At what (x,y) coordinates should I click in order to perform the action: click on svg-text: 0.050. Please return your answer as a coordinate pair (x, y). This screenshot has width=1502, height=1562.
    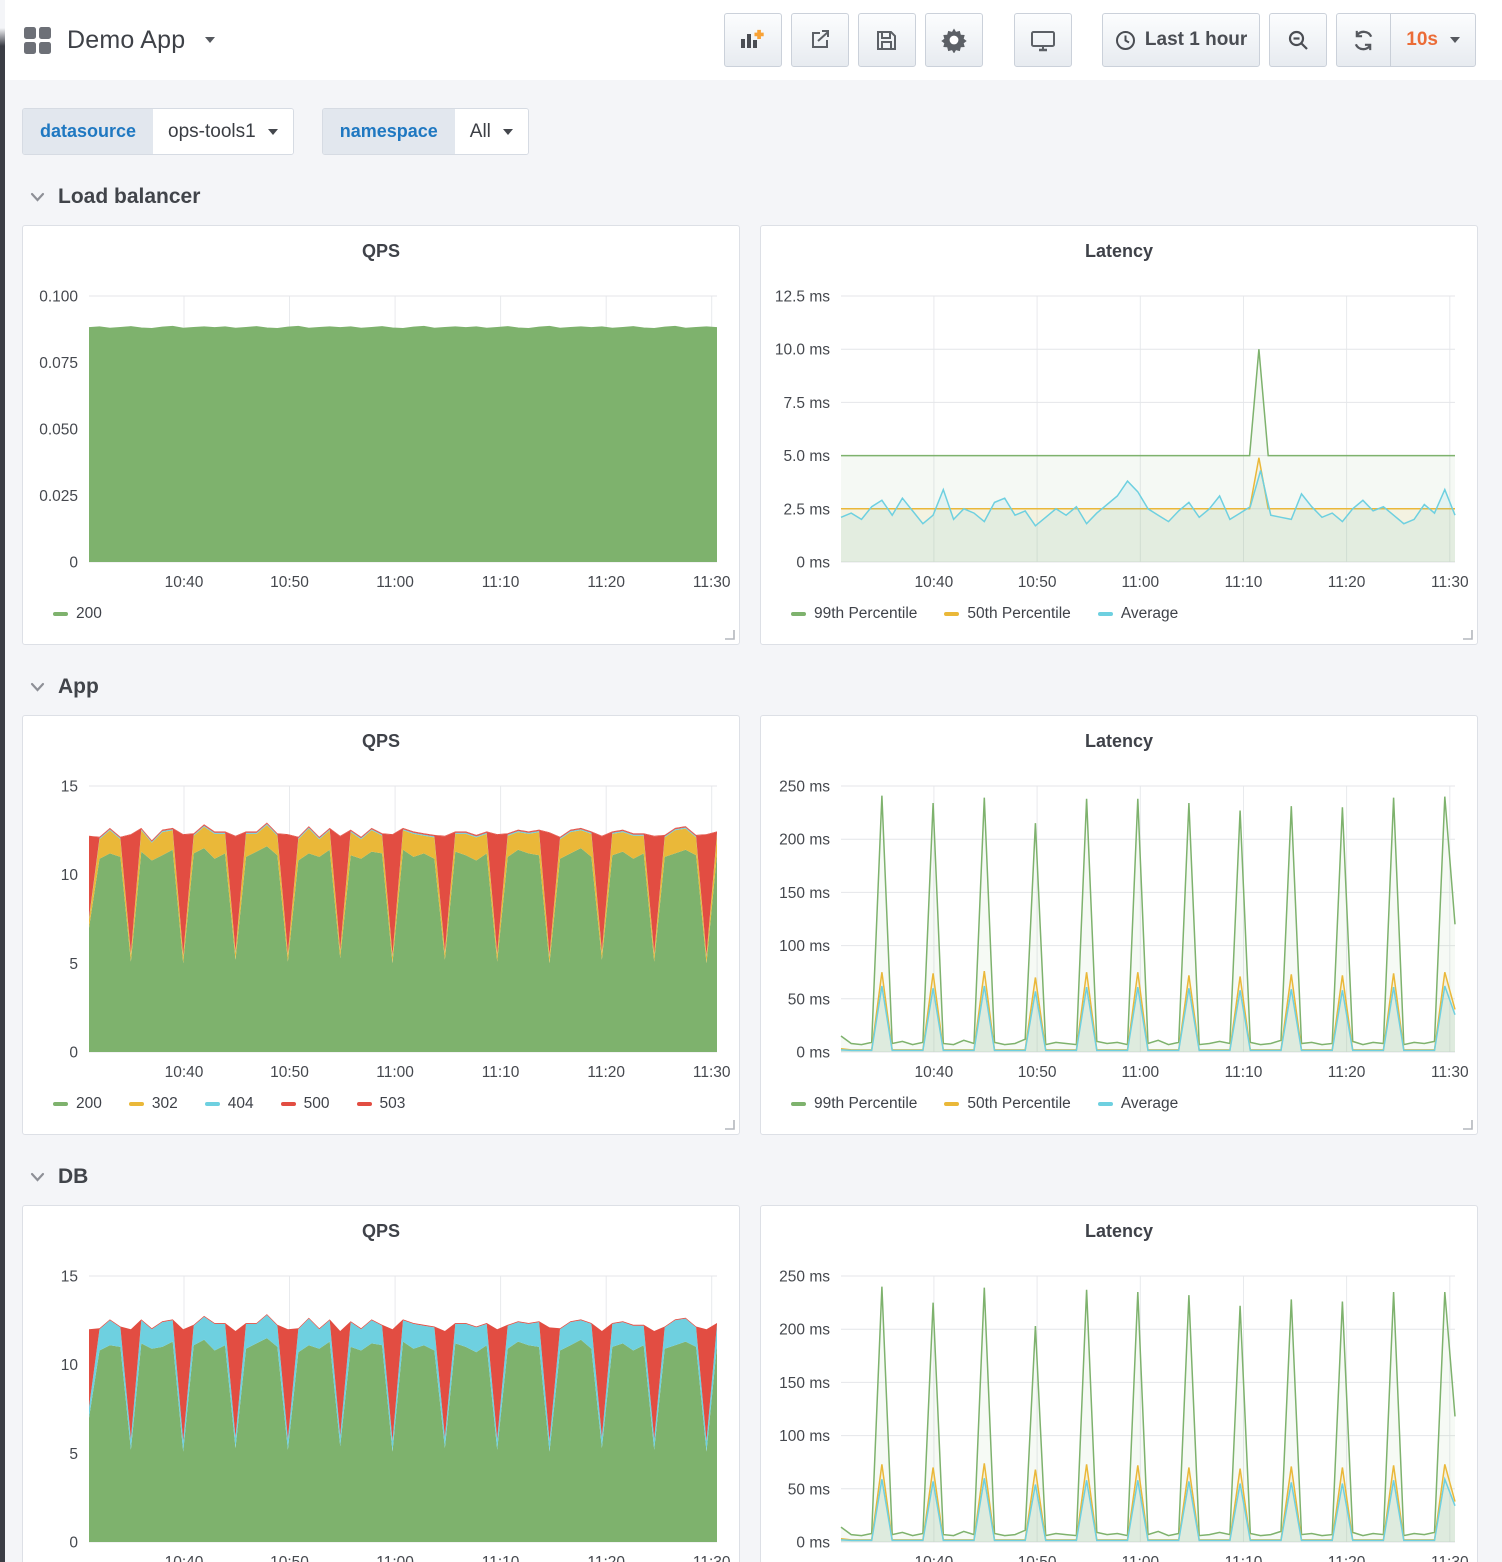
    Looking at the image, I should click on (58, 430).